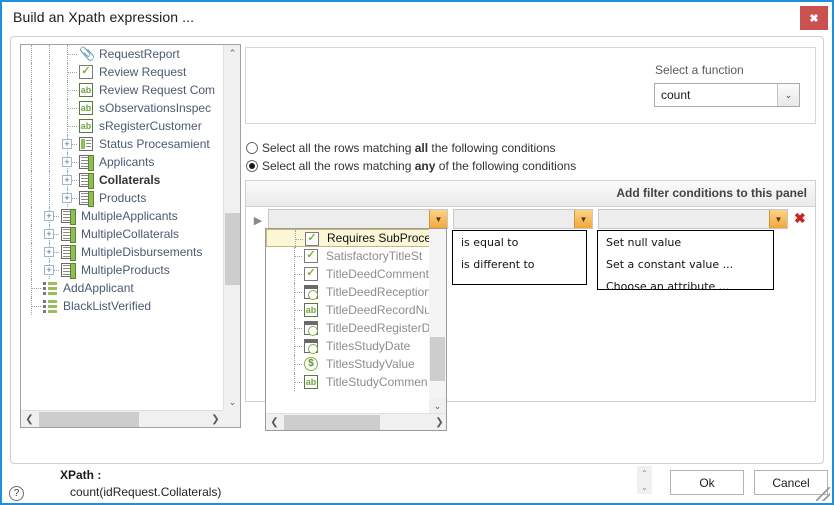 The width and height of the screenshot is (834, 505). I want to click on field-option: TitleDeedReception, so click(348, 292).